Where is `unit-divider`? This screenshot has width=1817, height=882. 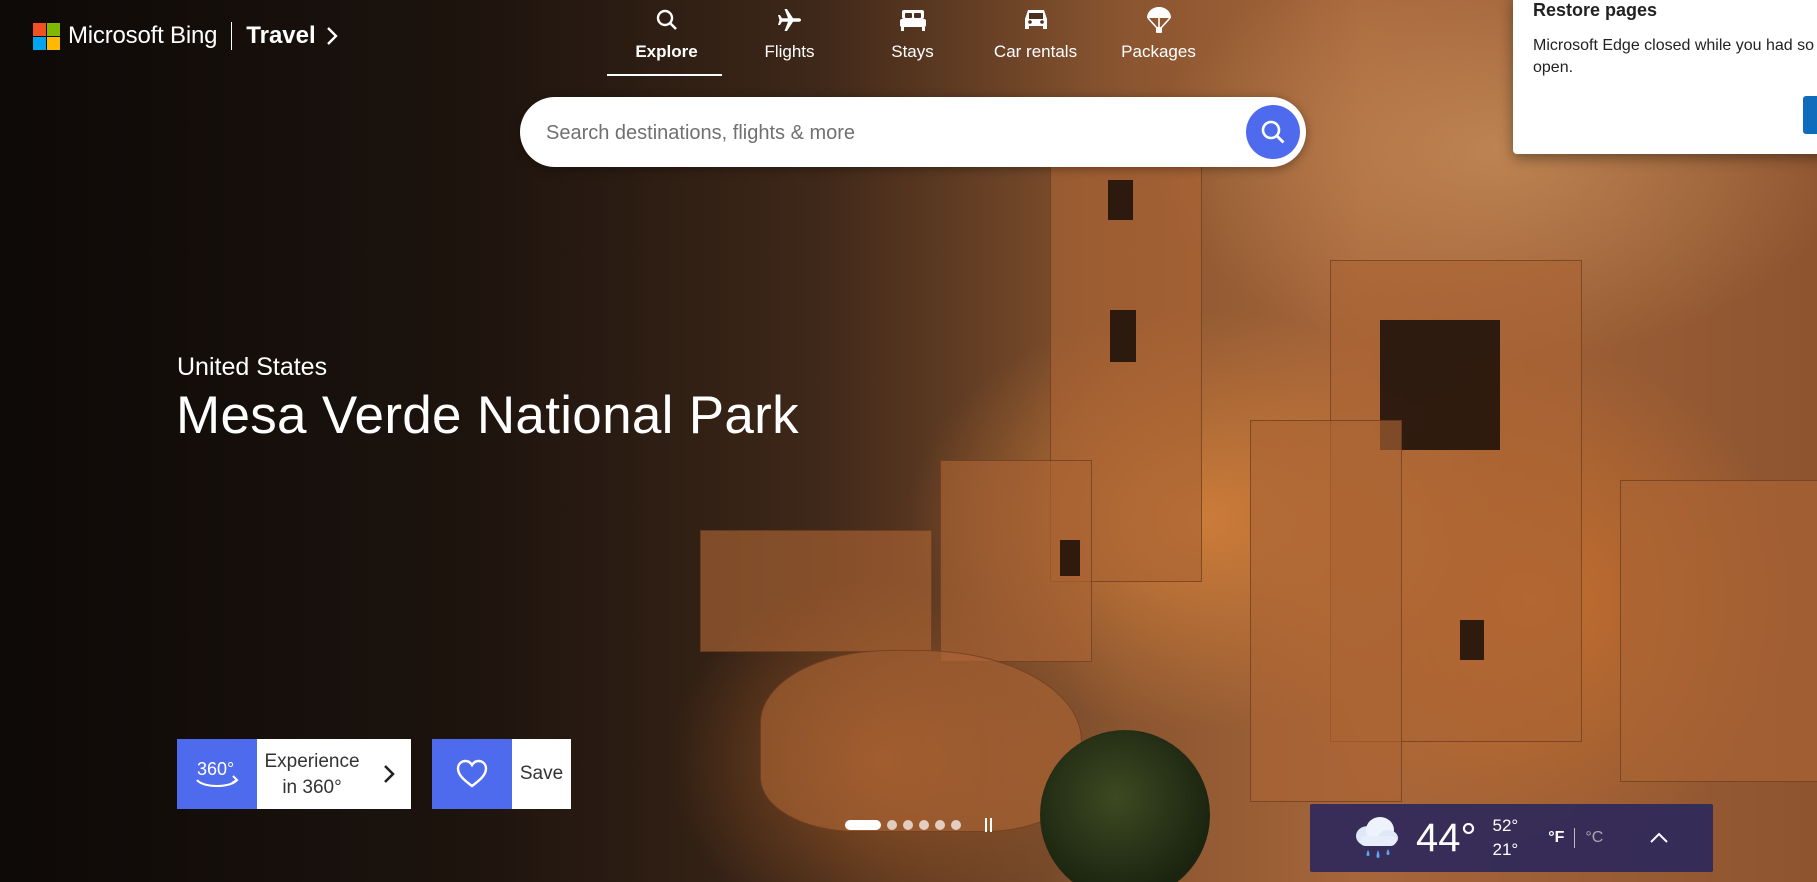 unit-divider is located at coordinates (1575, 838).